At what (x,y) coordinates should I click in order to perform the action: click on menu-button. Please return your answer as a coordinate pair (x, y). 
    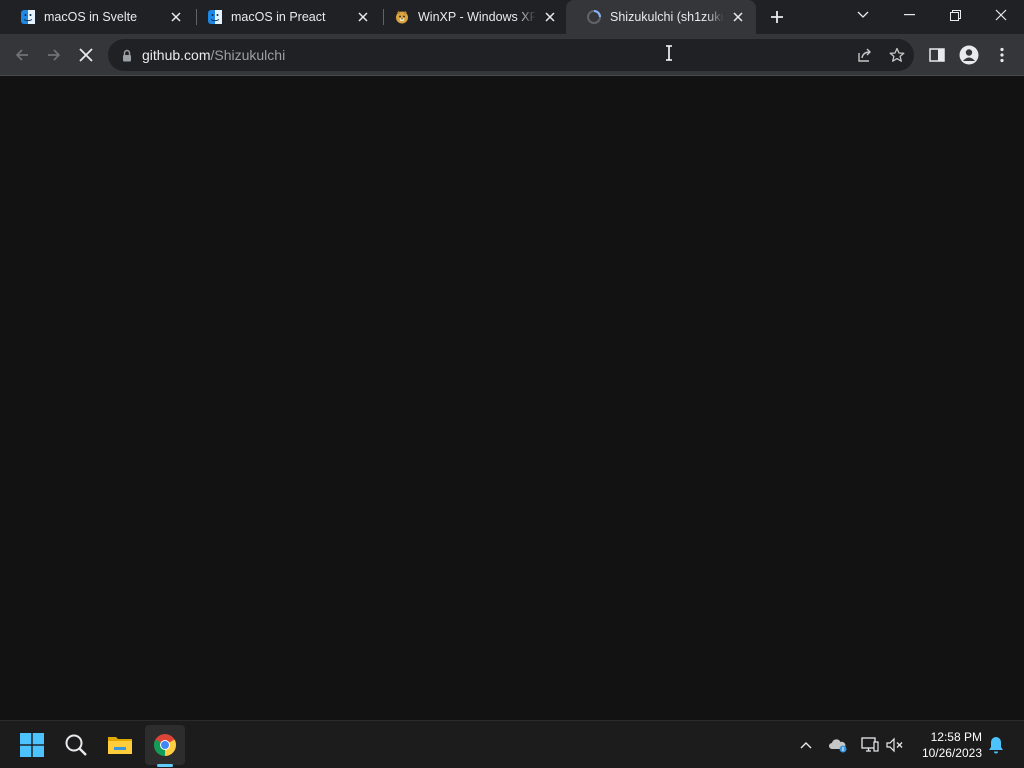
    Looking at the image, I should click on (1002, 55).